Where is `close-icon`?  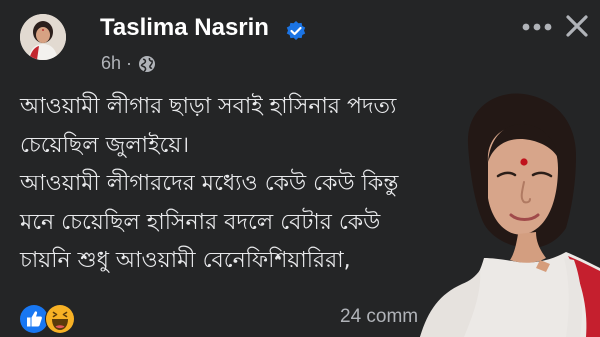 close-icon is located at coordinates (577, 26).